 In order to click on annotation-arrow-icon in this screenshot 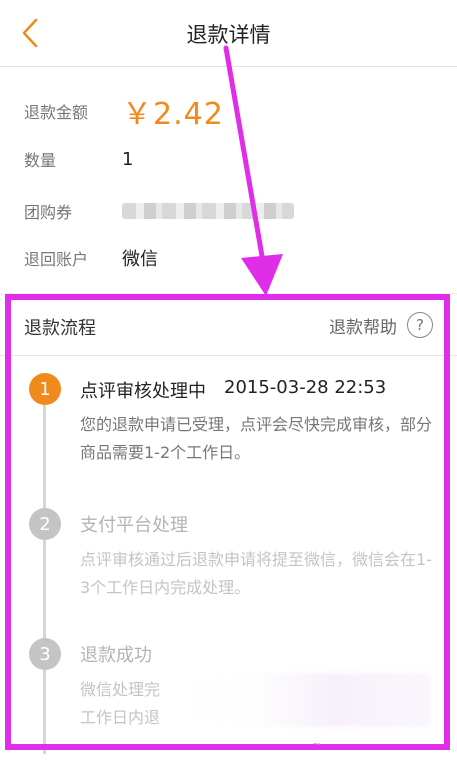, I will do `click(253, 170)`.